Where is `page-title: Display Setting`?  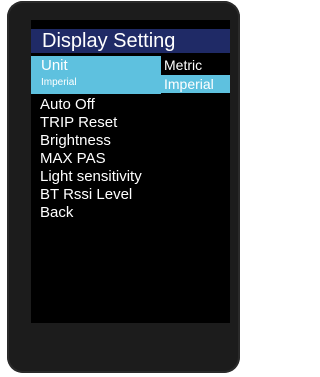 page-title: Display Setting is located at coordinates (130, 41).